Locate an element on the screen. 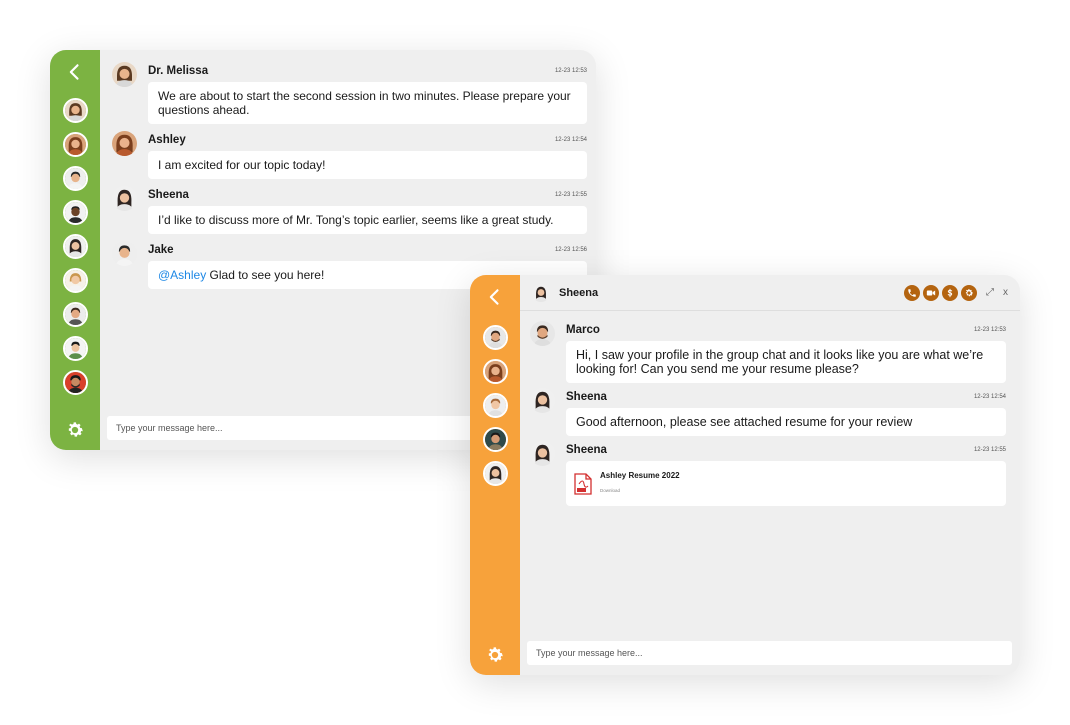  file-name: Ashley Resume 2022 is located at coordinates (640, 475).